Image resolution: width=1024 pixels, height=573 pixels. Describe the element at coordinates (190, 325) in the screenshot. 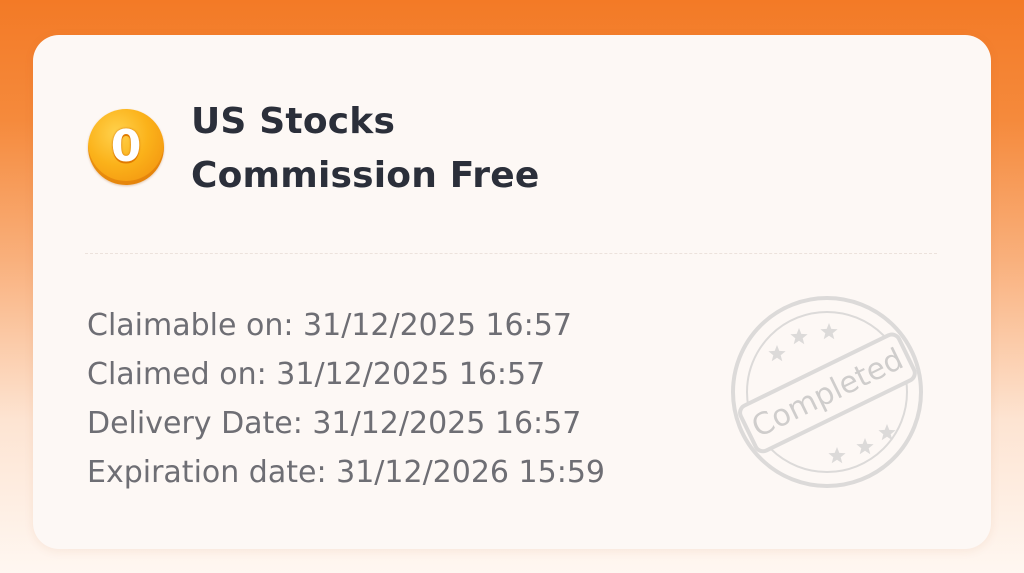

I see `detail-label: Claimable on:` at that location.